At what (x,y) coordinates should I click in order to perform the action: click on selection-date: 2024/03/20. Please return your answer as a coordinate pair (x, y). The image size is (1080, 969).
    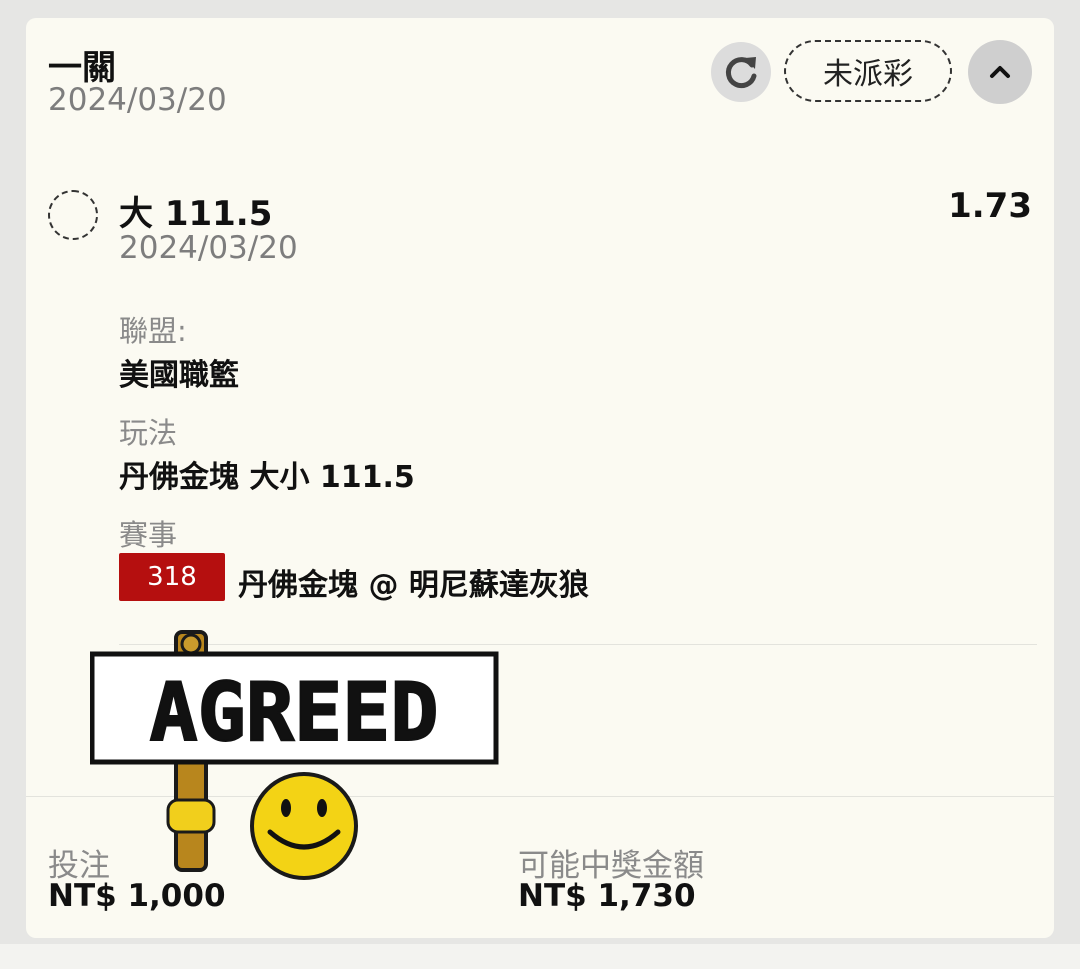
    Looking at the image, I should click on (208, 248).